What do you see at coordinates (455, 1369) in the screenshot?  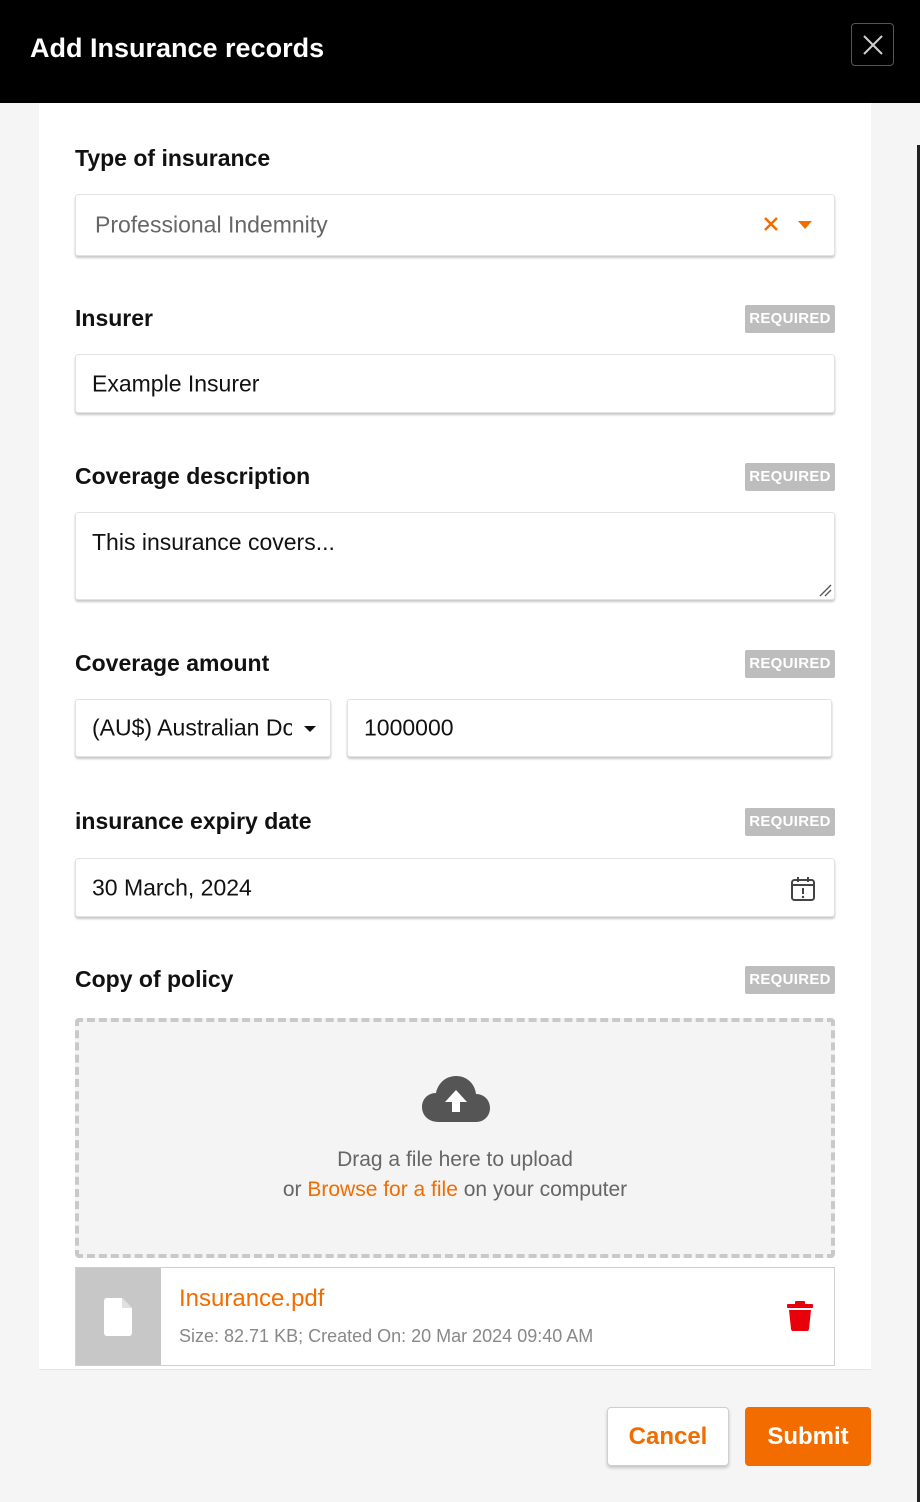 I see `footer-divider` at bounding box center [455, 1369].